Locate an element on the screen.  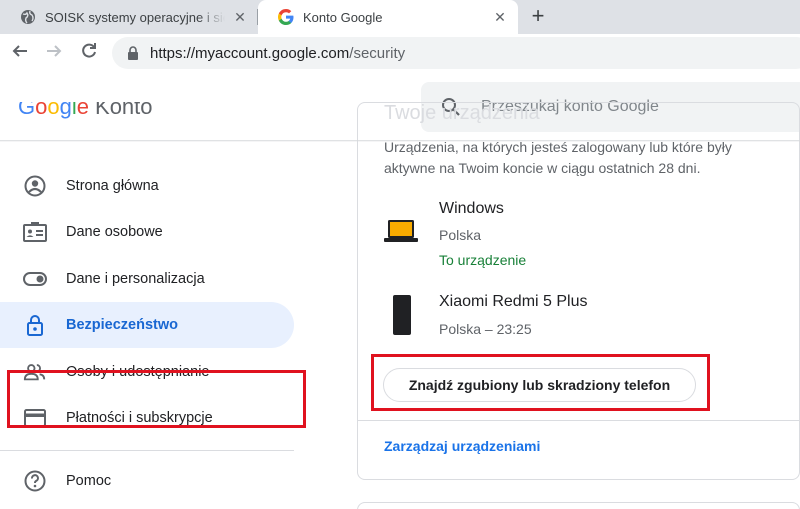
header-shadow is located at coordinates (400, 141).